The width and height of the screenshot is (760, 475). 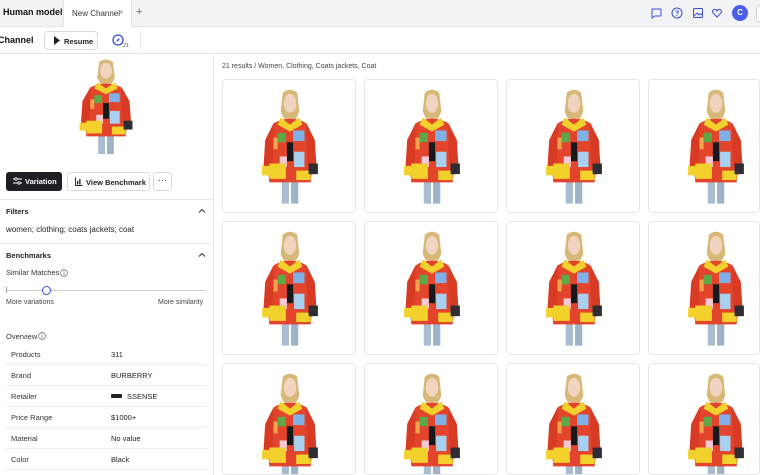 What do you see at coordinates (17, 211) in the screenshot?
I see `filters-title: Filters` at bounding box center [17, 211].